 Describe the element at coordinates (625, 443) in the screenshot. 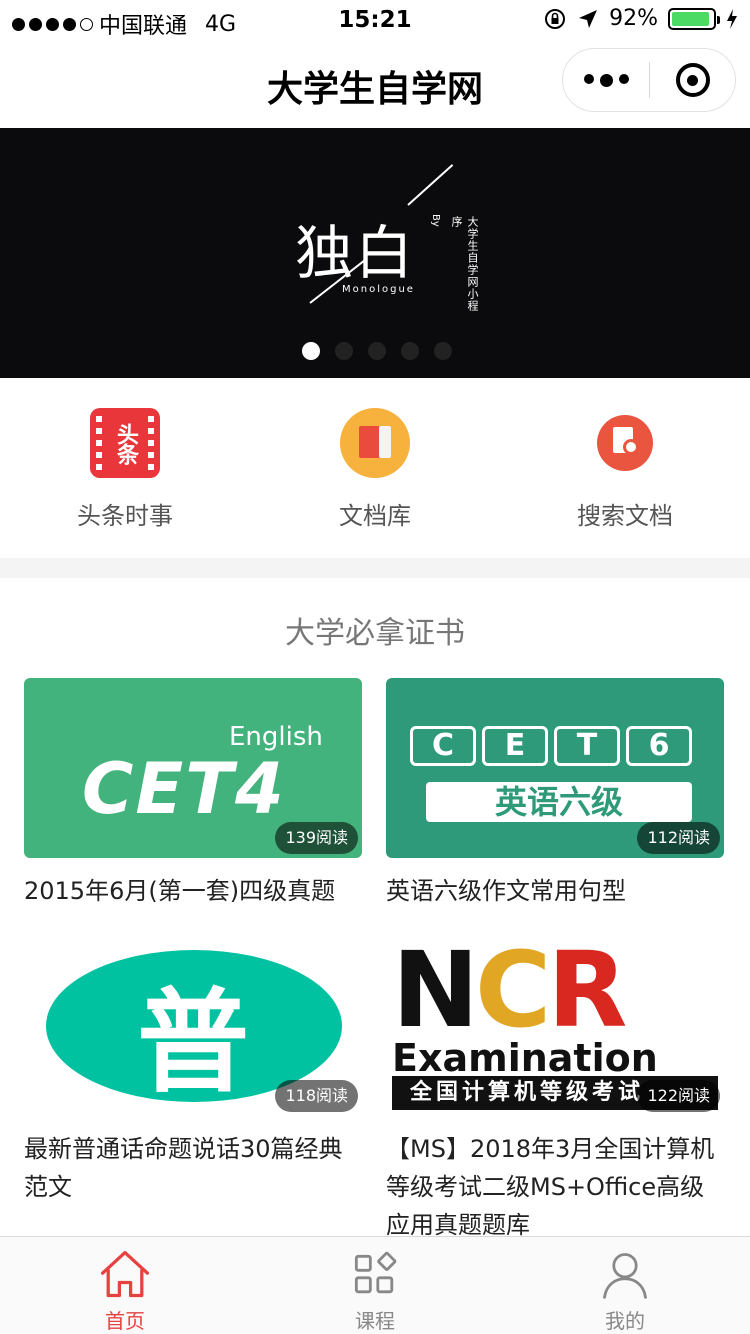

I see `search-document-icon` at that location.